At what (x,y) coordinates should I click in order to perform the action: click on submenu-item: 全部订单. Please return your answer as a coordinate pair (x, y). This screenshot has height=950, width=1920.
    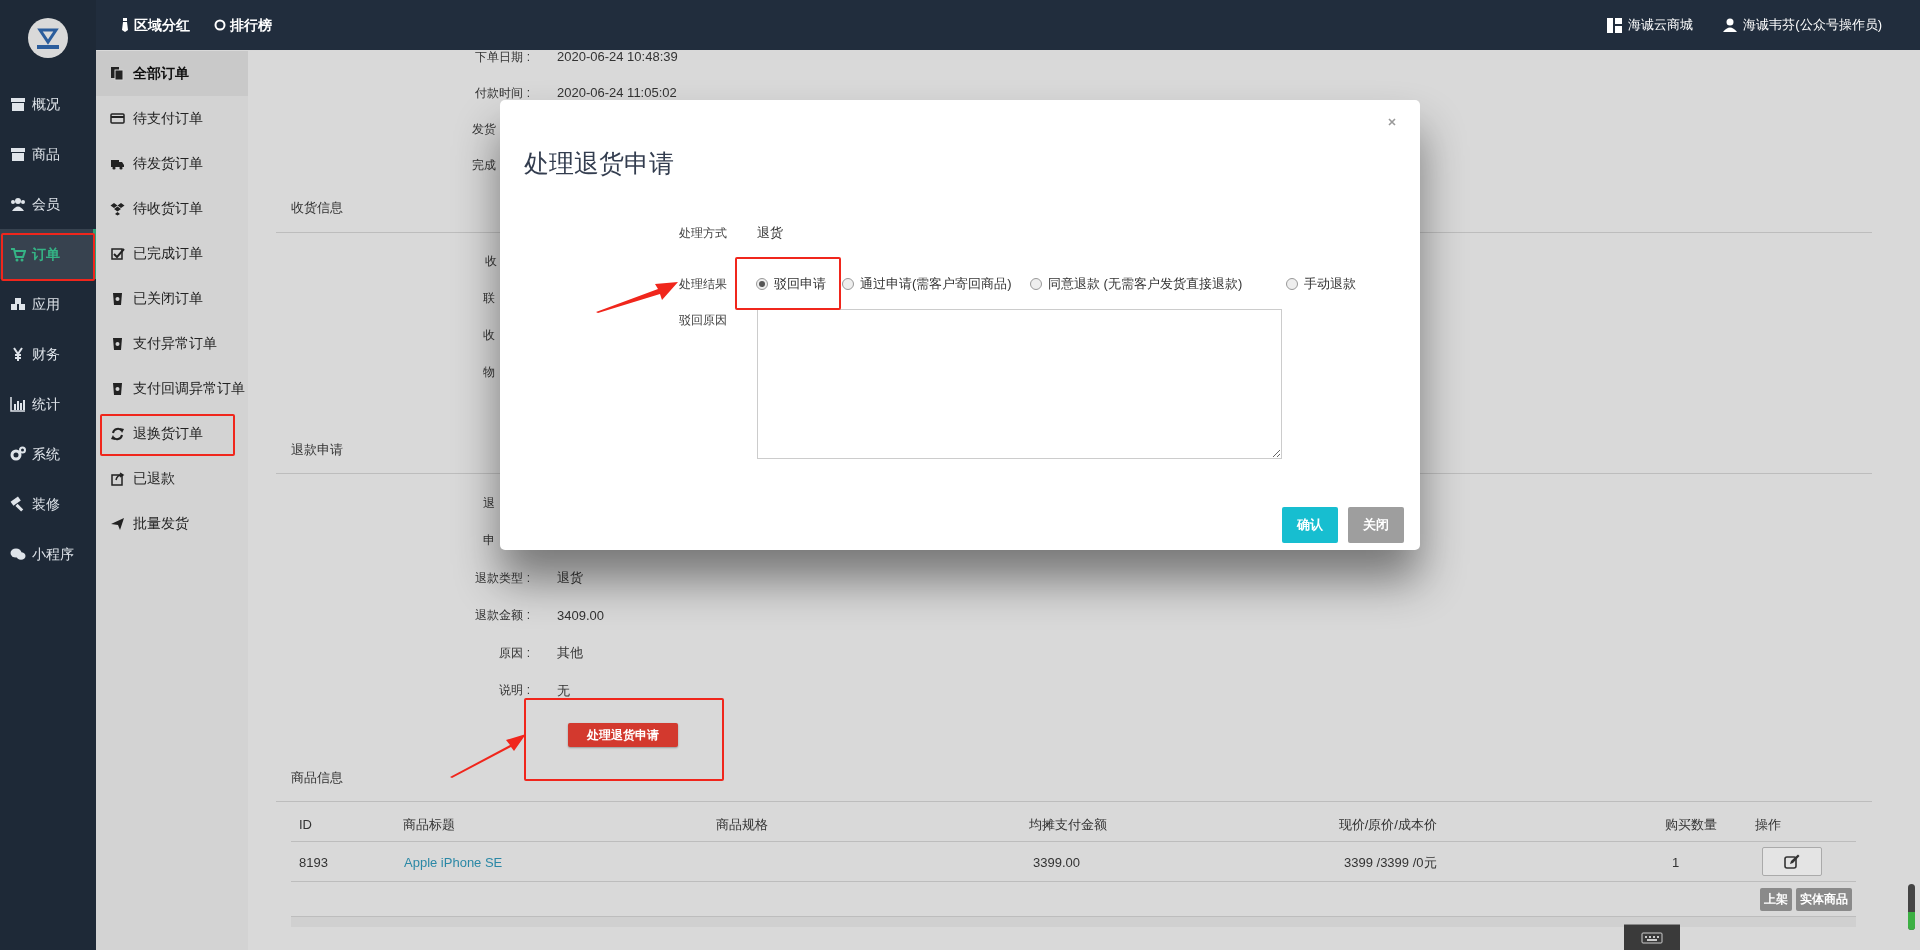
    Looking at the image, I should click on (172, 73).